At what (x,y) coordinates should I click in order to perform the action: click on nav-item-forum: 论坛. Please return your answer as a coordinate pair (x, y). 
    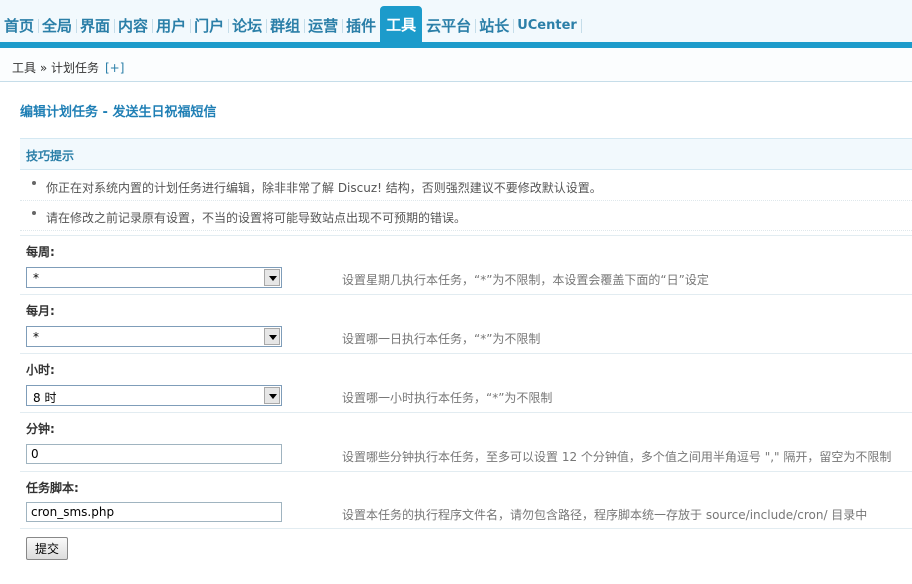
    Looking at the image, I should click on (248, 25).